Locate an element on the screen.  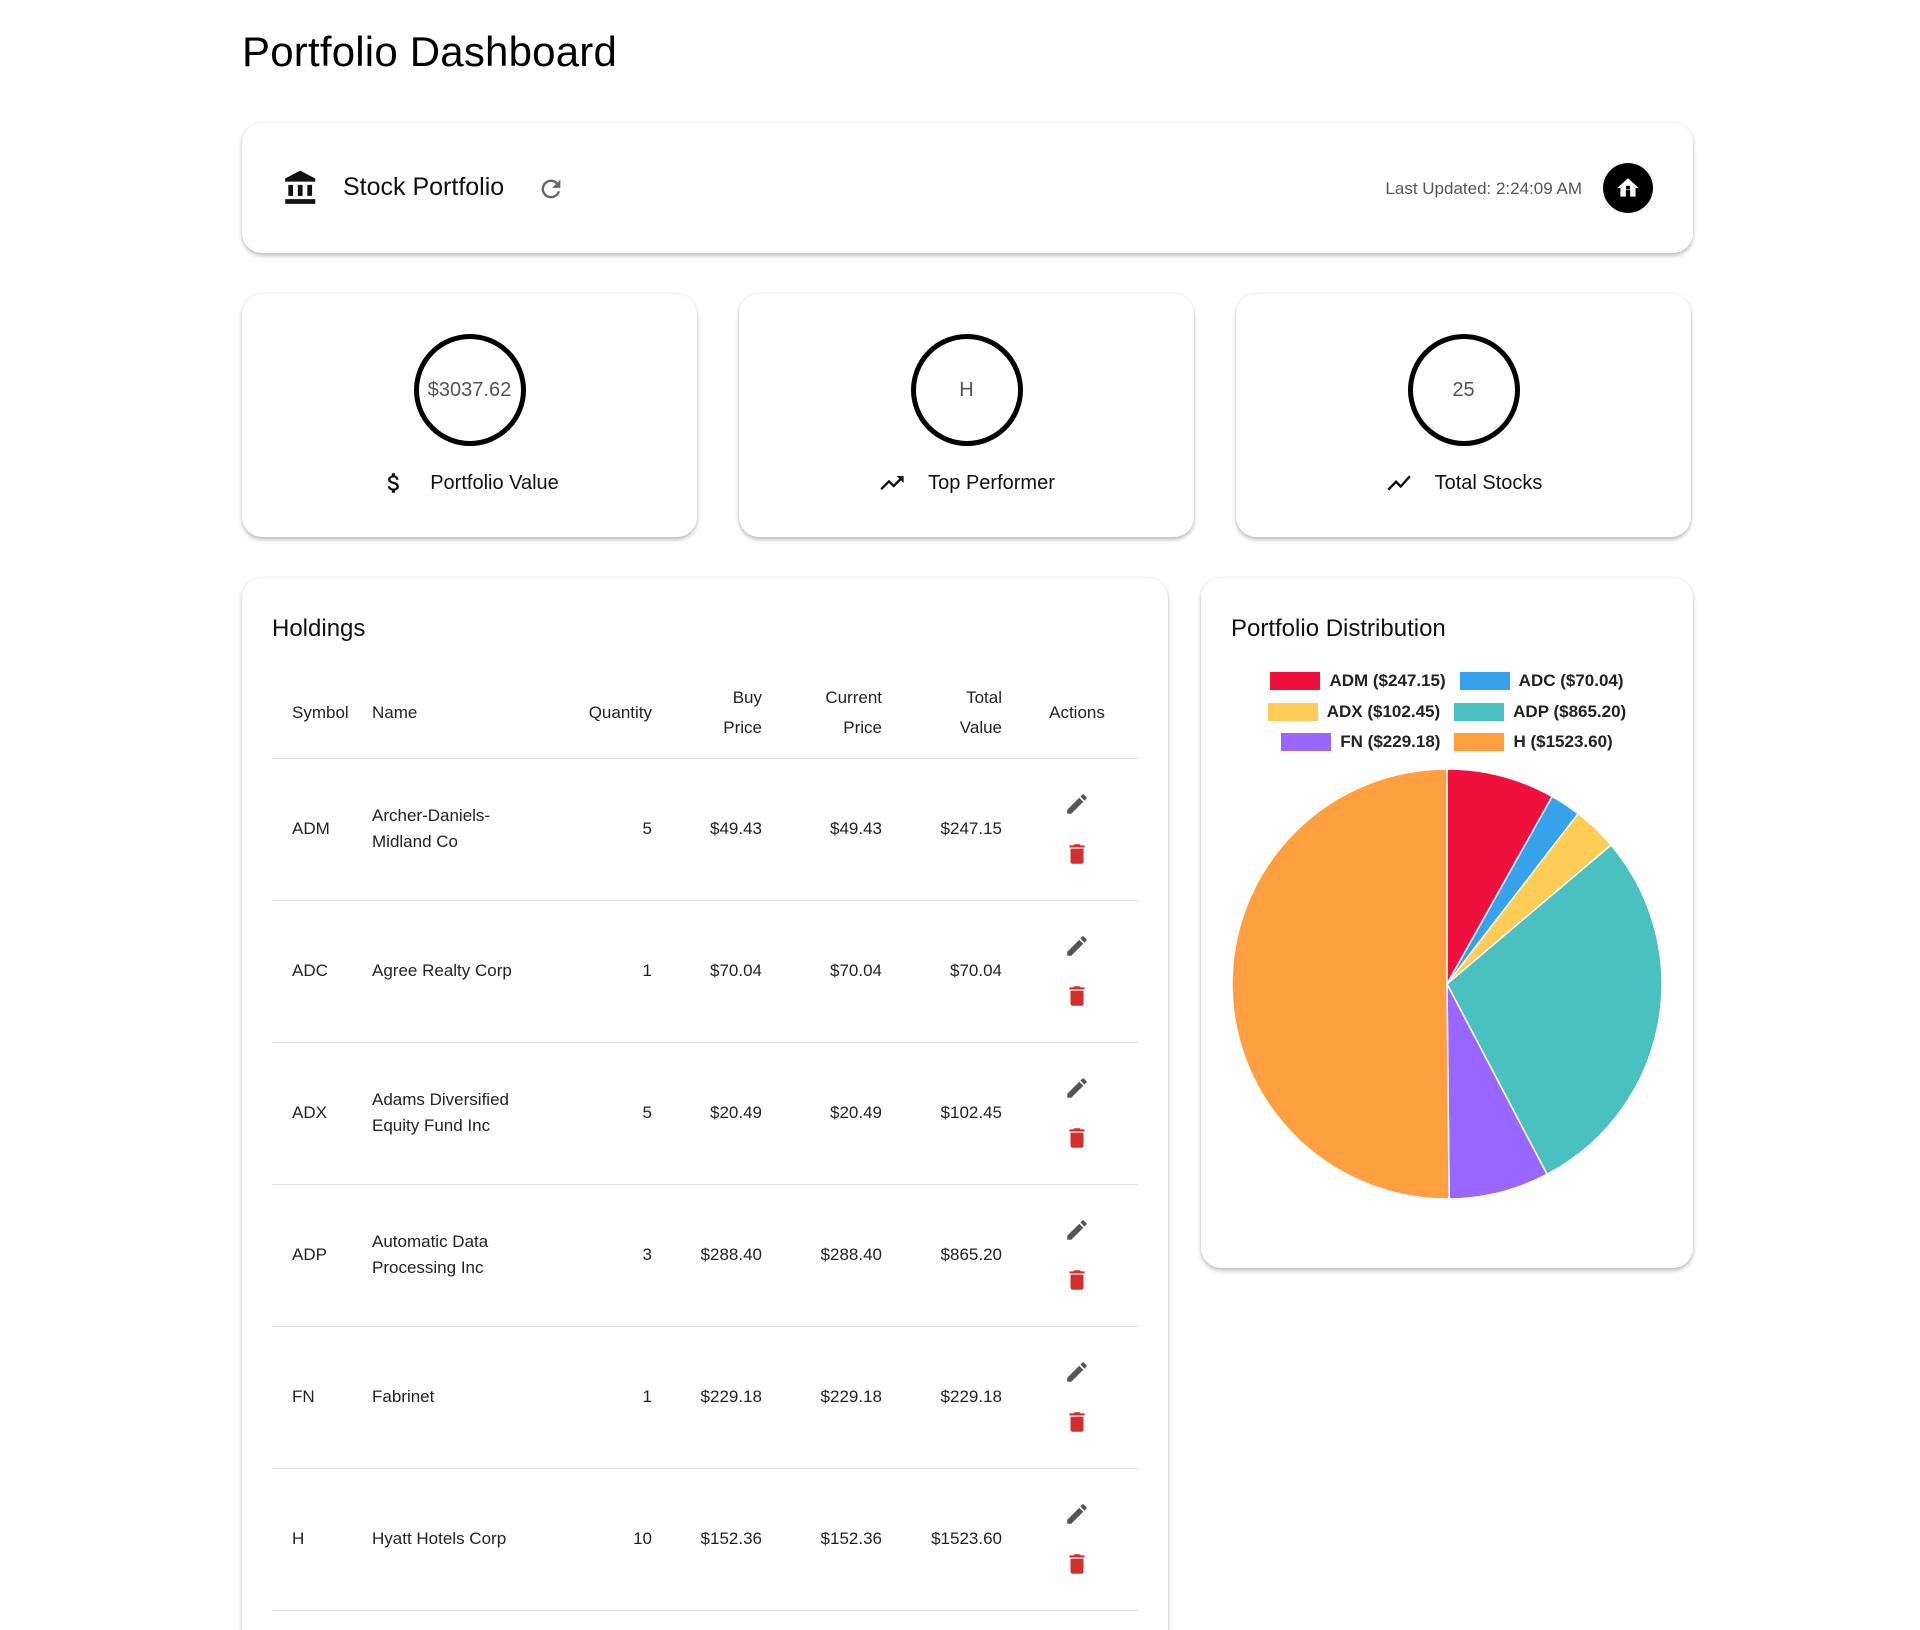
page-title: Portfolio Dashboard is located at coordinates (430, 51).